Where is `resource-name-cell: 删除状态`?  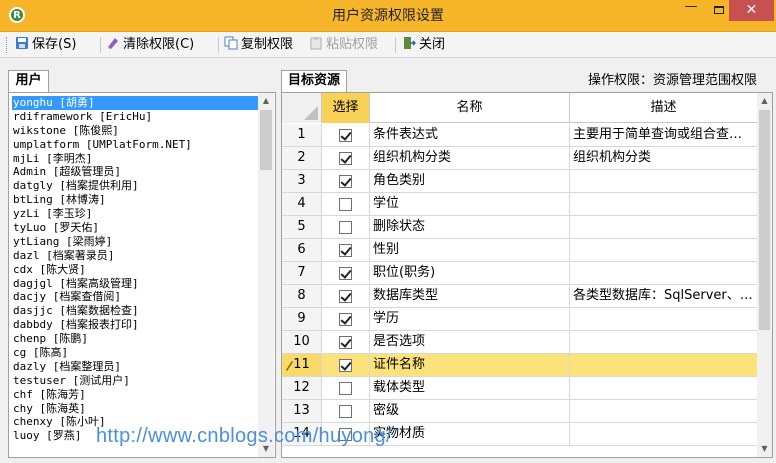
resource-name-cell: 删除状态 is located at coordinates (470, 227).